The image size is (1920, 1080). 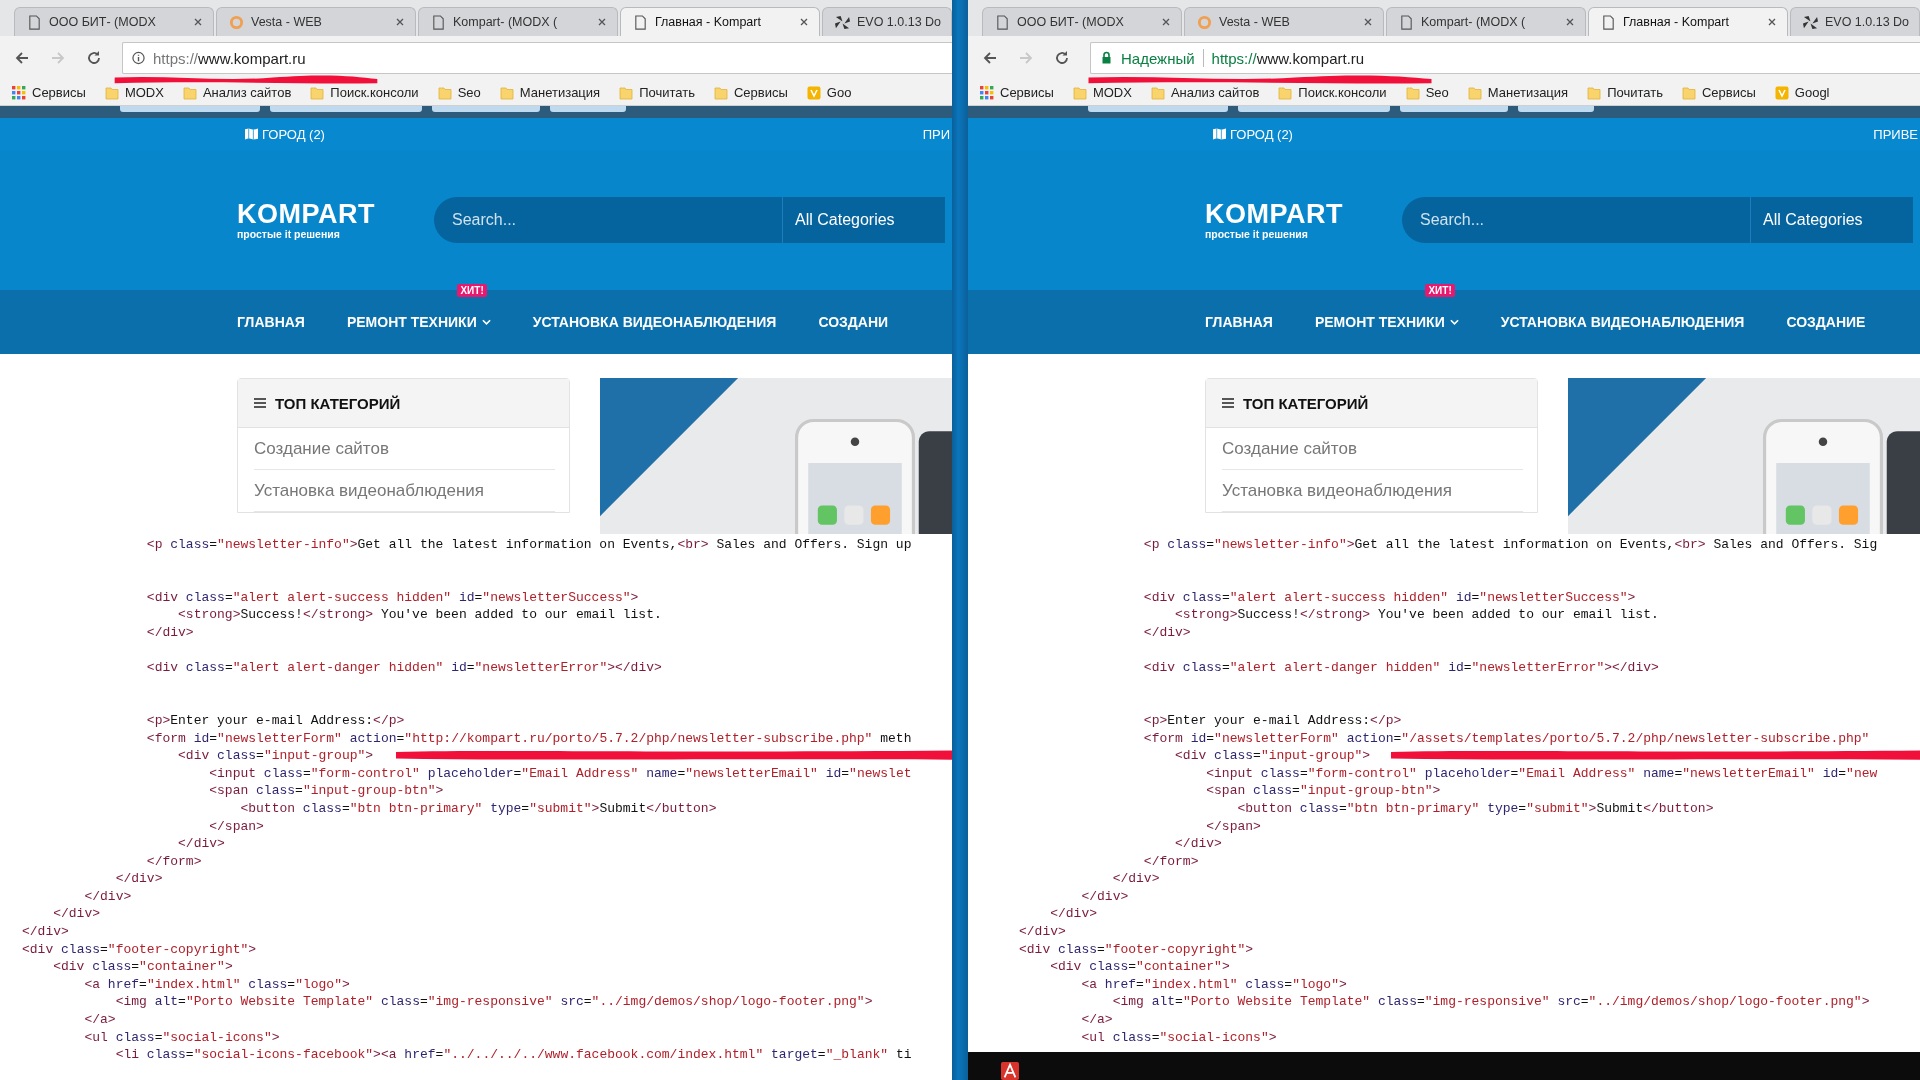 What do you see at coordinates (1826, 322) in the screenshot?
I see `nav-link: СОЗДАНИЕ` at bounding box center [1826, 322].